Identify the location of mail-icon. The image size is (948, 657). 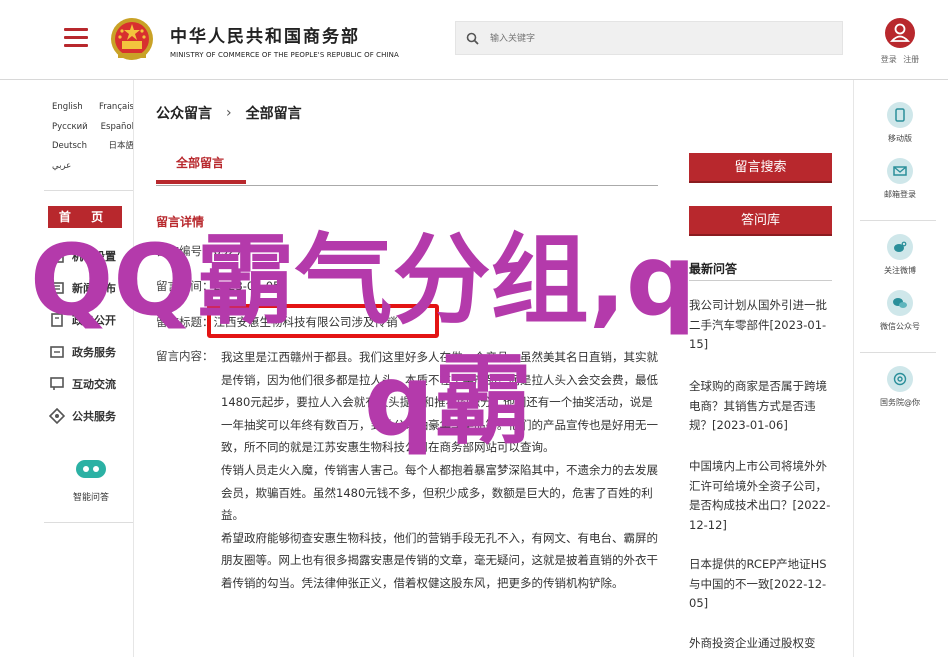
(900, 171).